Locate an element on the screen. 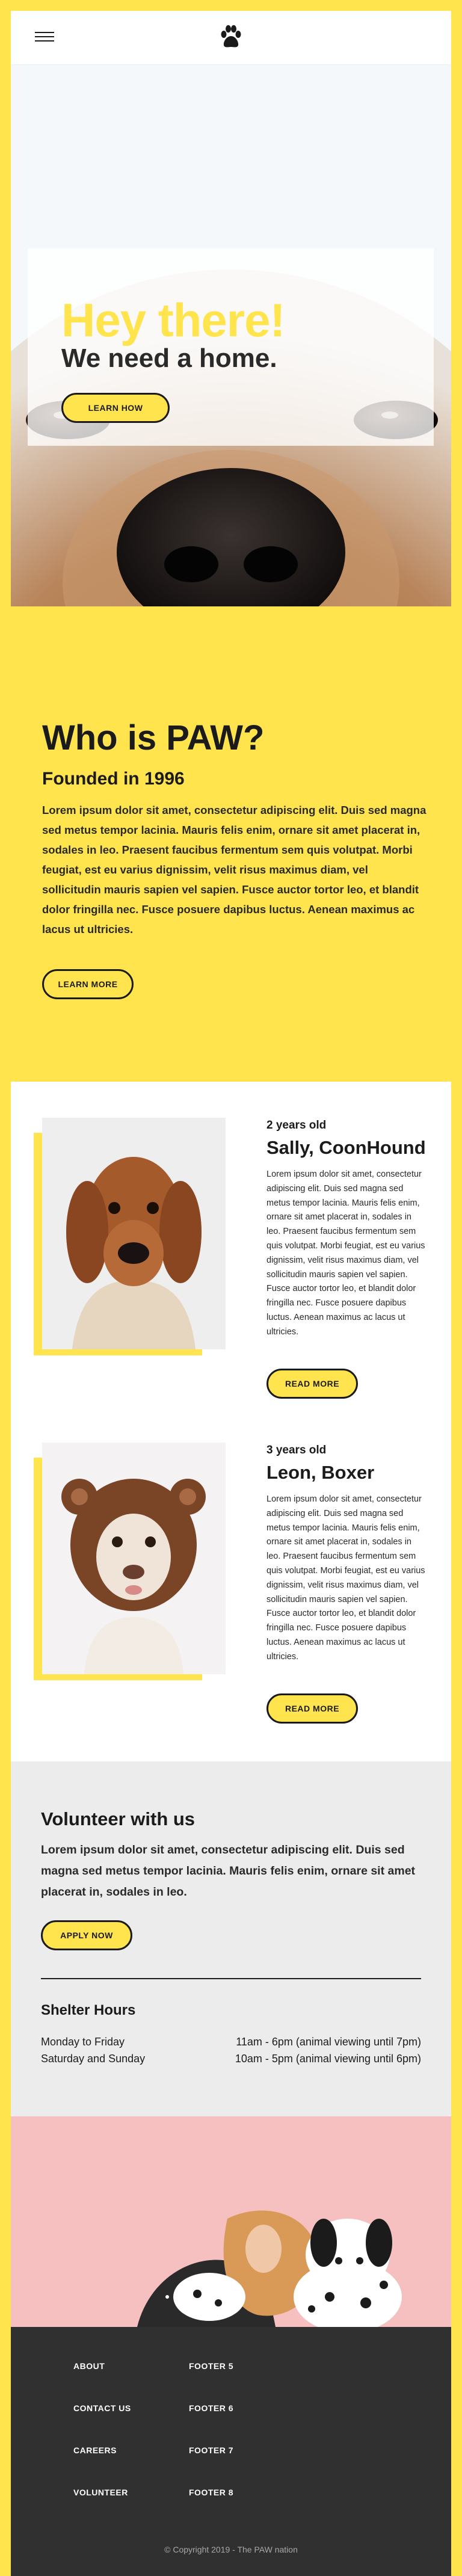  hero-card: Hey there! We need a home. LEARN HOW is located at coordinates (231, 347).